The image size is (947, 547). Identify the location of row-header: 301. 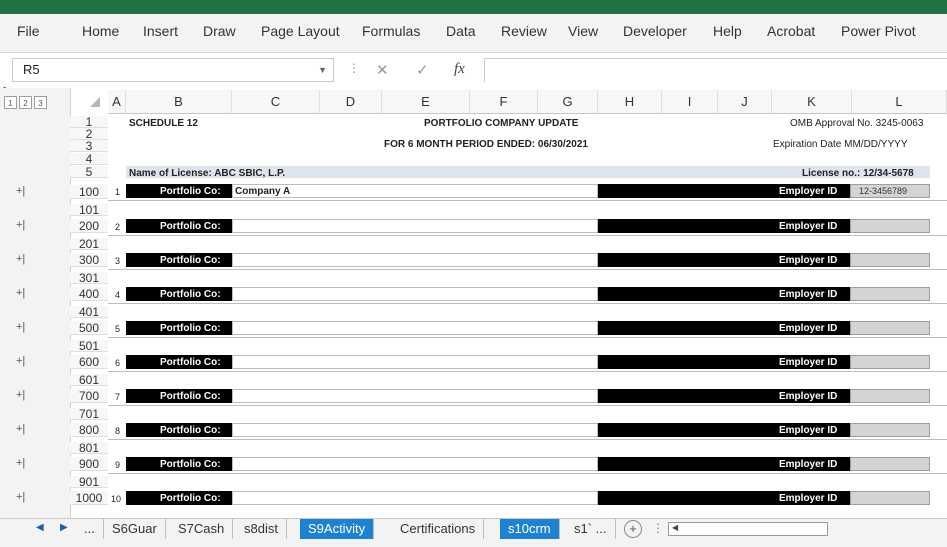
(89, 278).